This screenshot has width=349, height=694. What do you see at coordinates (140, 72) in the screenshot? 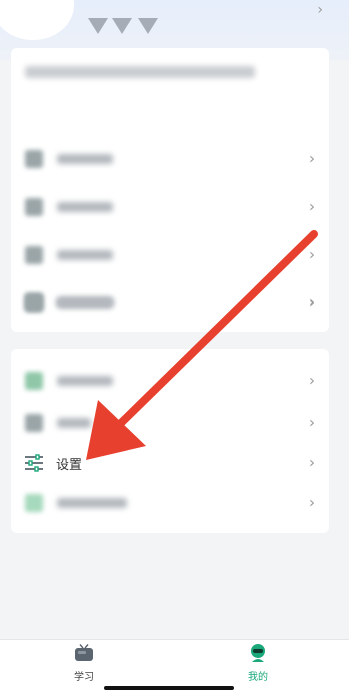
I see `card-header-blurred` at bounding box center [140, 72].